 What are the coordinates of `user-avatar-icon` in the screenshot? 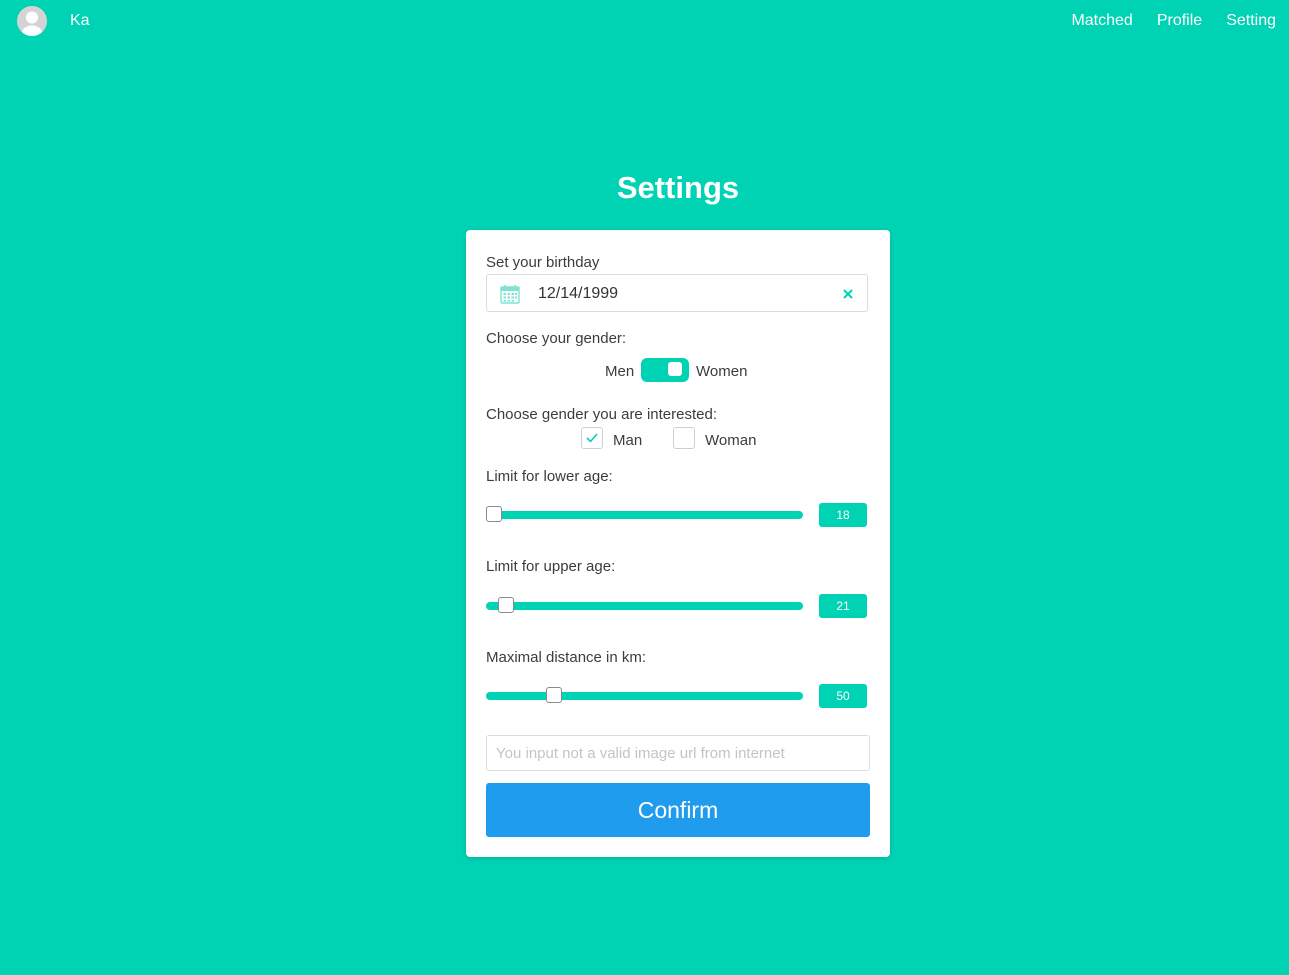 It's located at (32, 21).